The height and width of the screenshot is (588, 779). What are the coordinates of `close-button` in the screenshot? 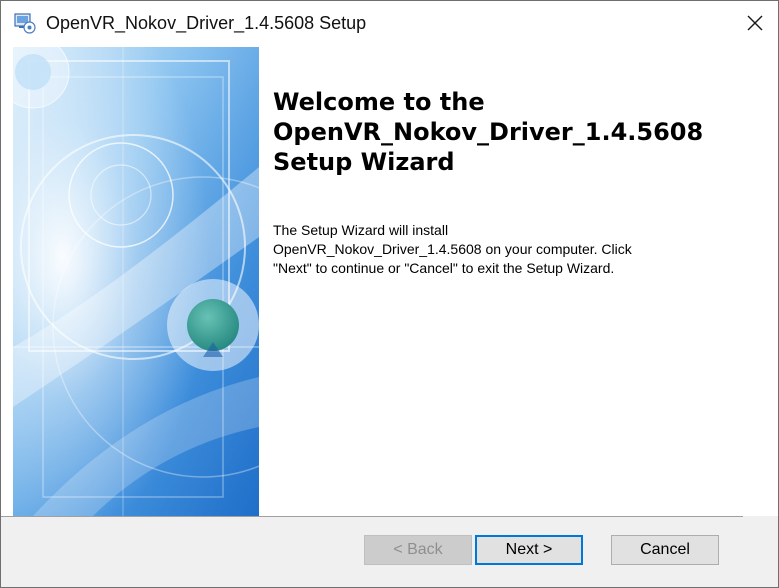 It's located at (755, 23).